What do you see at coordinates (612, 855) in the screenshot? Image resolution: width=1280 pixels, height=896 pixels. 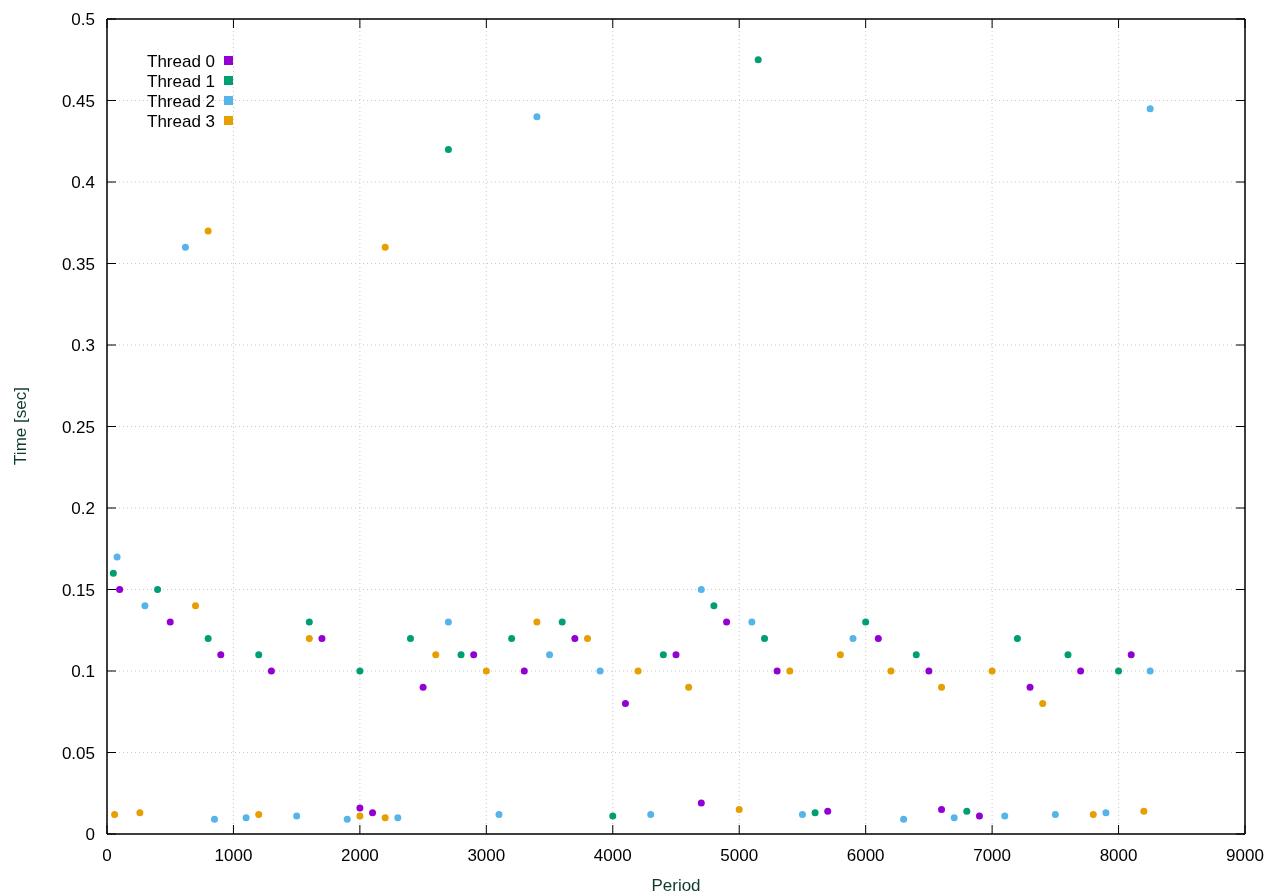 I see `x-tick-label: 4000` at bounding box center [612, 855].